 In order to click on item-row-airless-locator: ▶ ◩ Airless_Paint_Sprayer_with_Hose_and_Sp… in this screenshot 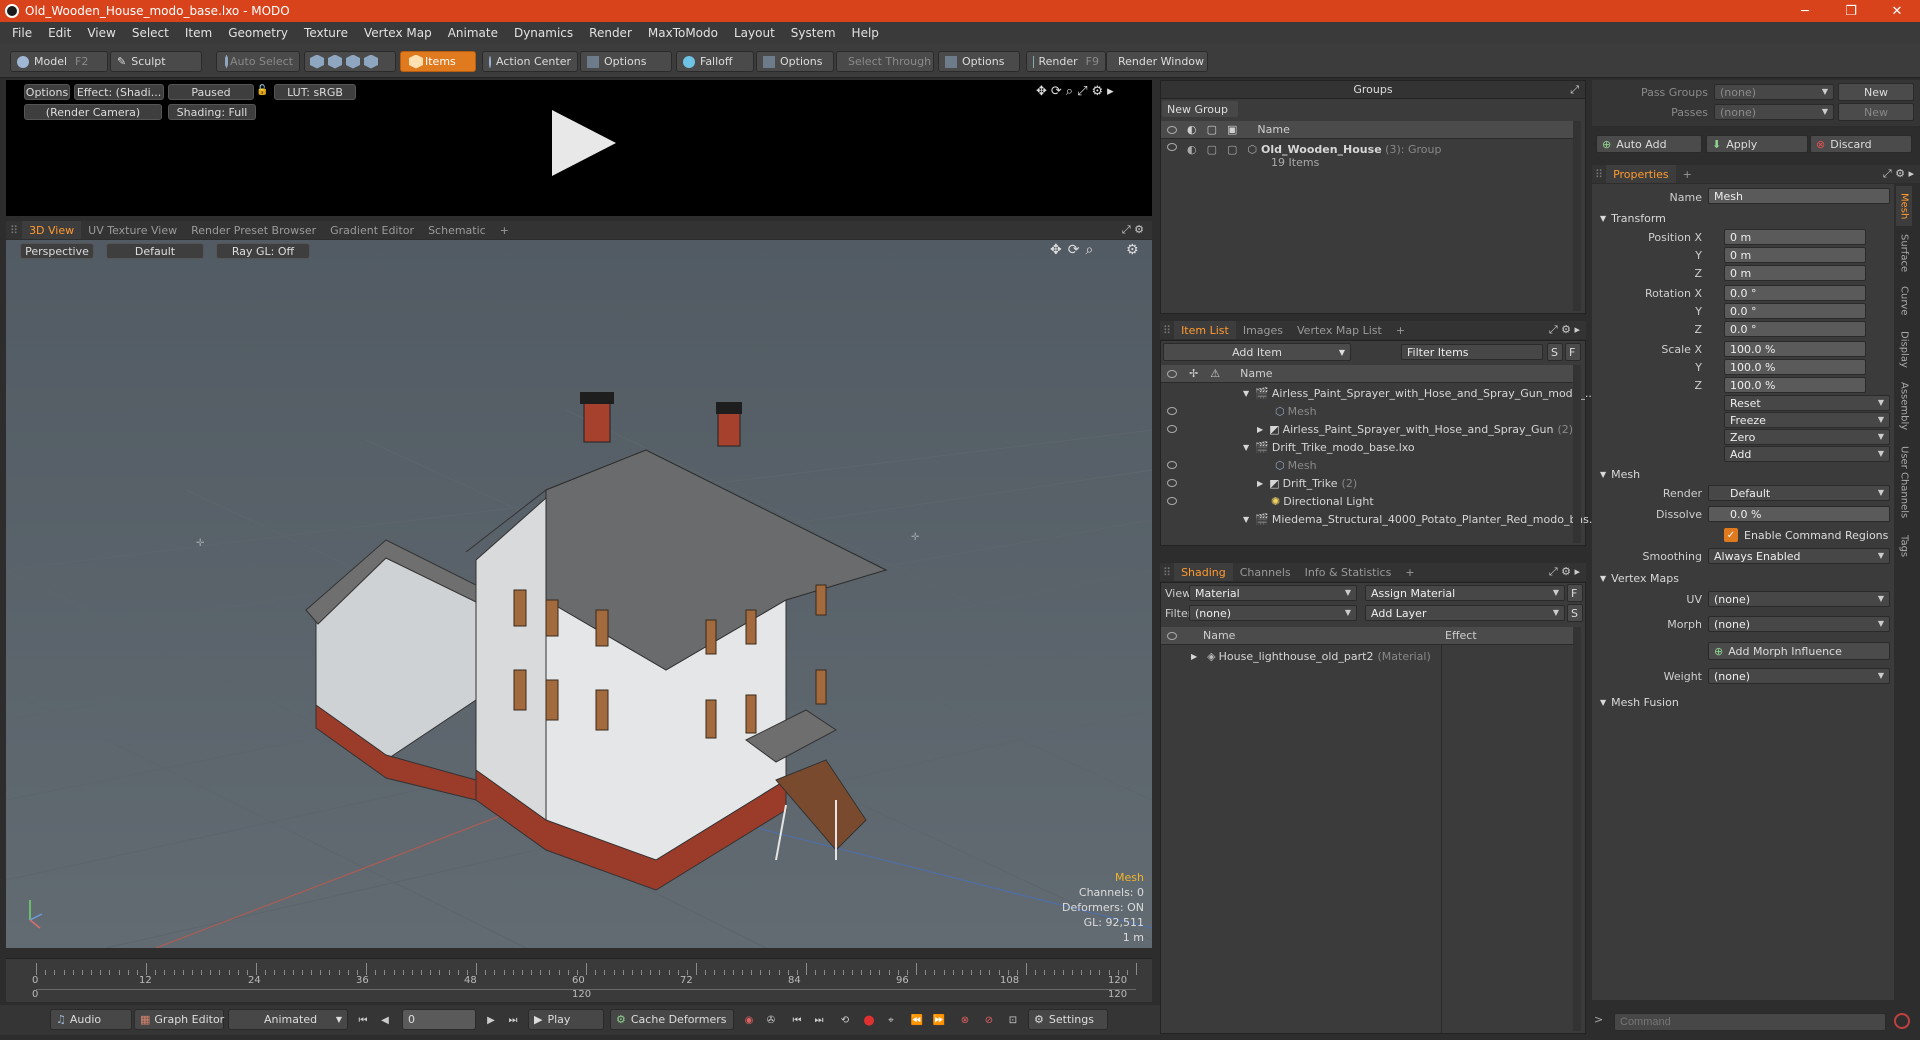, I will do `click(1373, 429)`.